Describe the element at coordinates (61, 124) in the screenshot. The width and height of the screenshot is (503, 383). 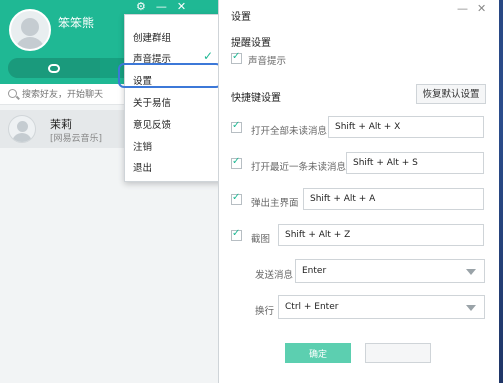
I see `contact-name: 茉莉` at that location.